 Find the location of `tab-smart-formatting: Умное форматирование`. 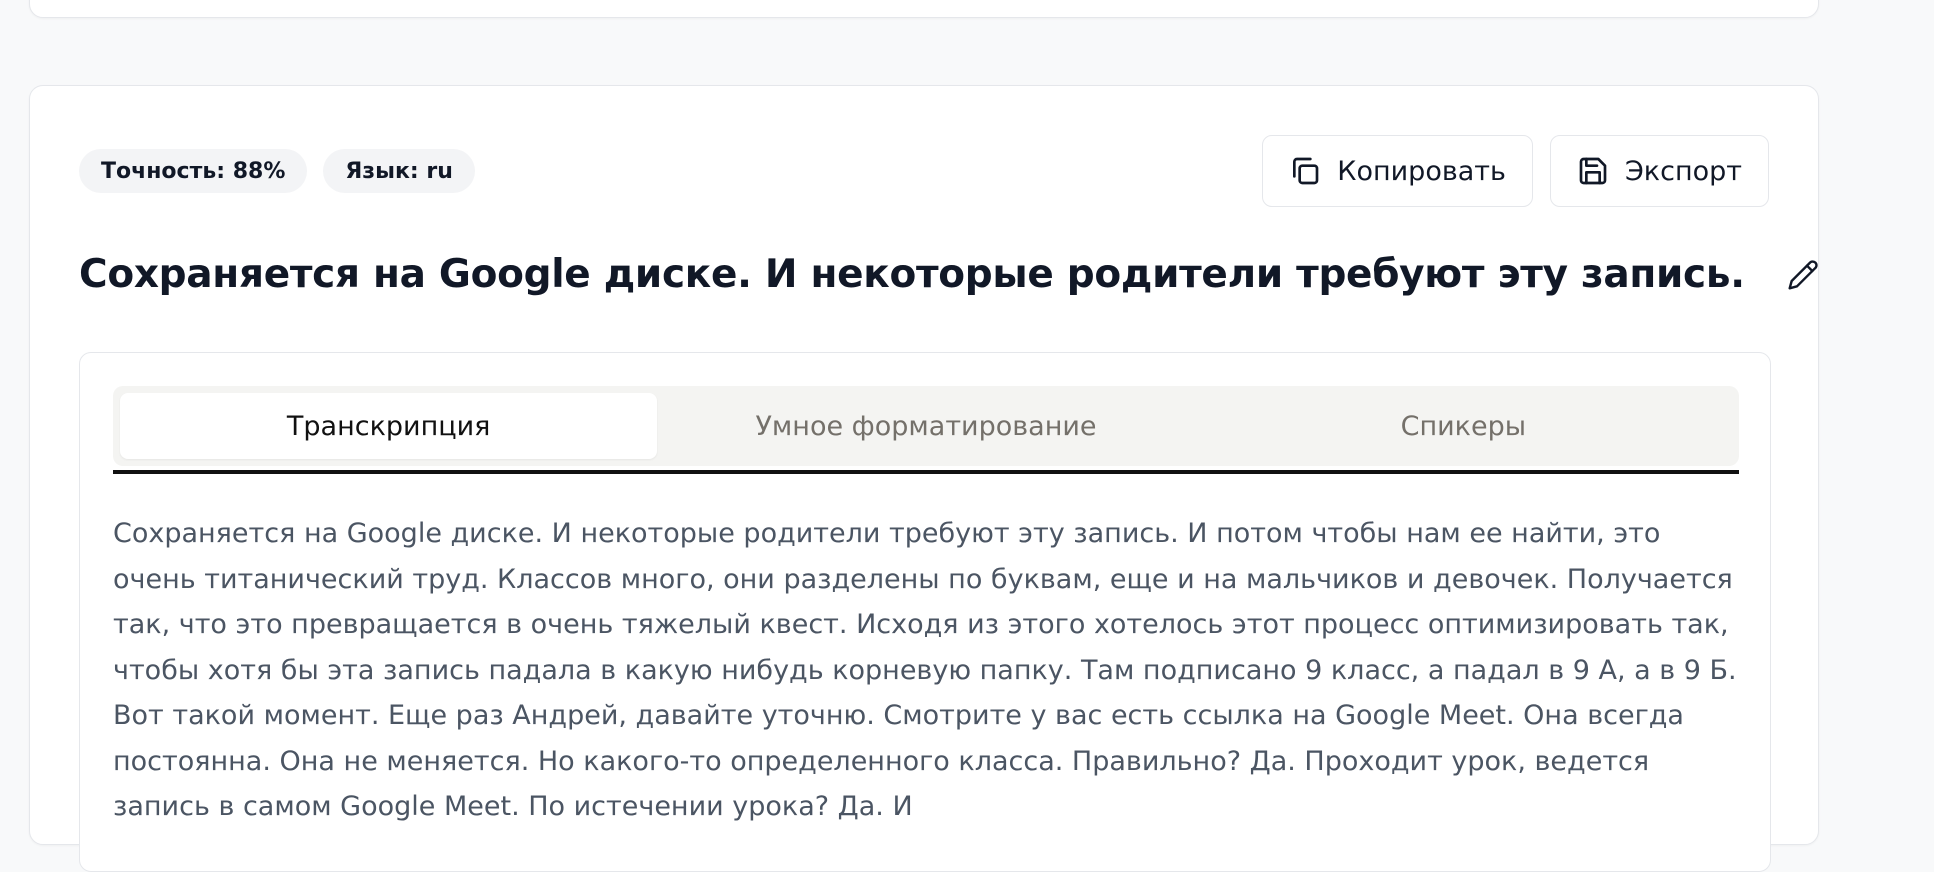

tab-smart-formatting: Умное форматирование is located at coordinates (925, 426).